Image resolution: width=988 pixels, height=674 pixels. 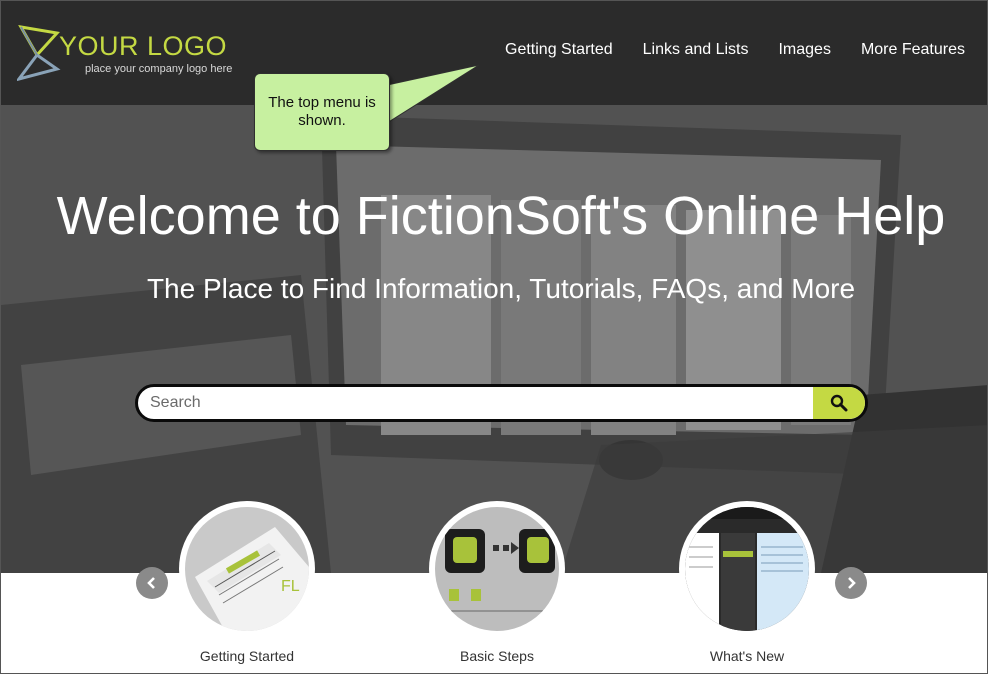 What do you see at coordinates (497, 656) in the screenshot?
I see `card-label: Basic Steps` at bounding box center [497, 656].